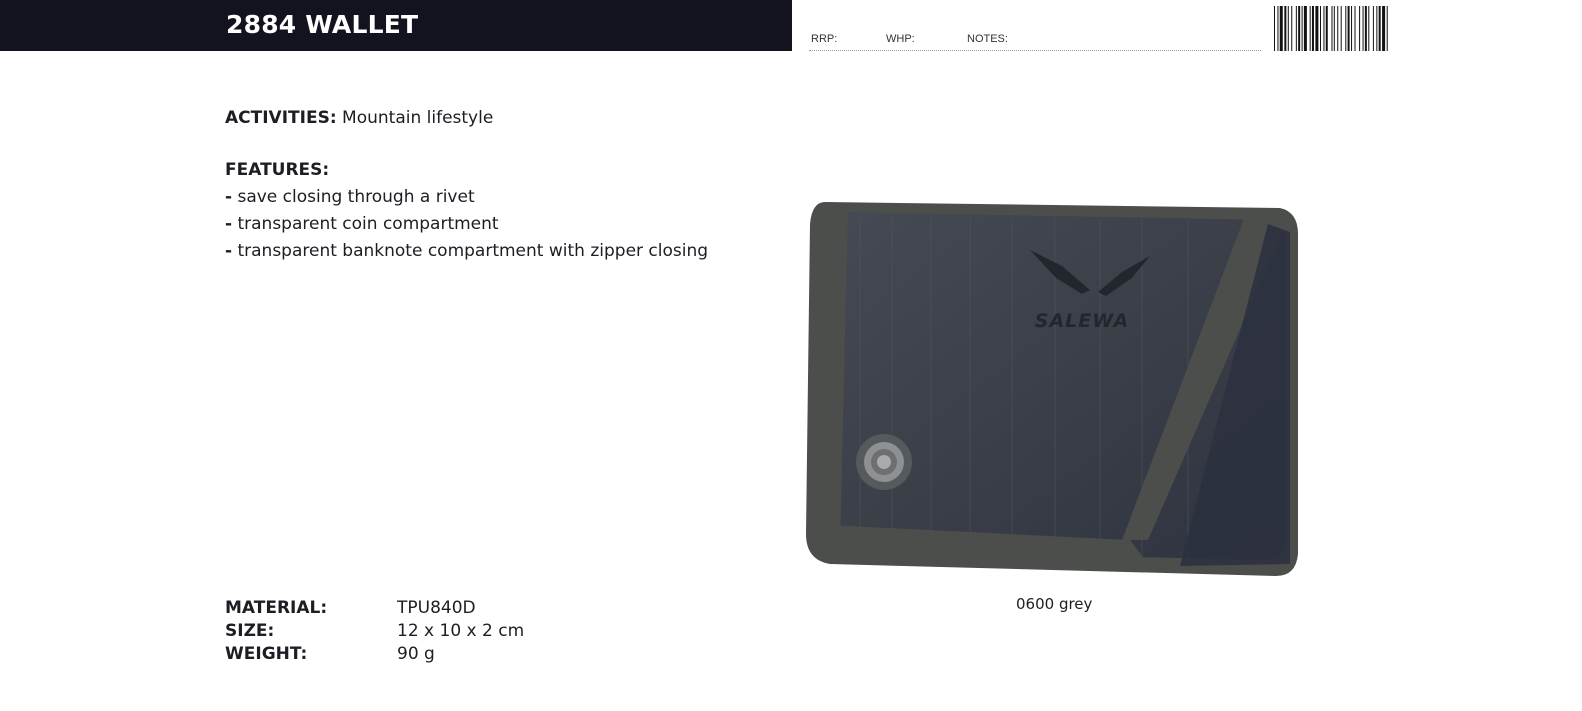 This screenshot has width=1582, height=711. I want to click on feature-text: transparent coin compartment, so click(368, 224).